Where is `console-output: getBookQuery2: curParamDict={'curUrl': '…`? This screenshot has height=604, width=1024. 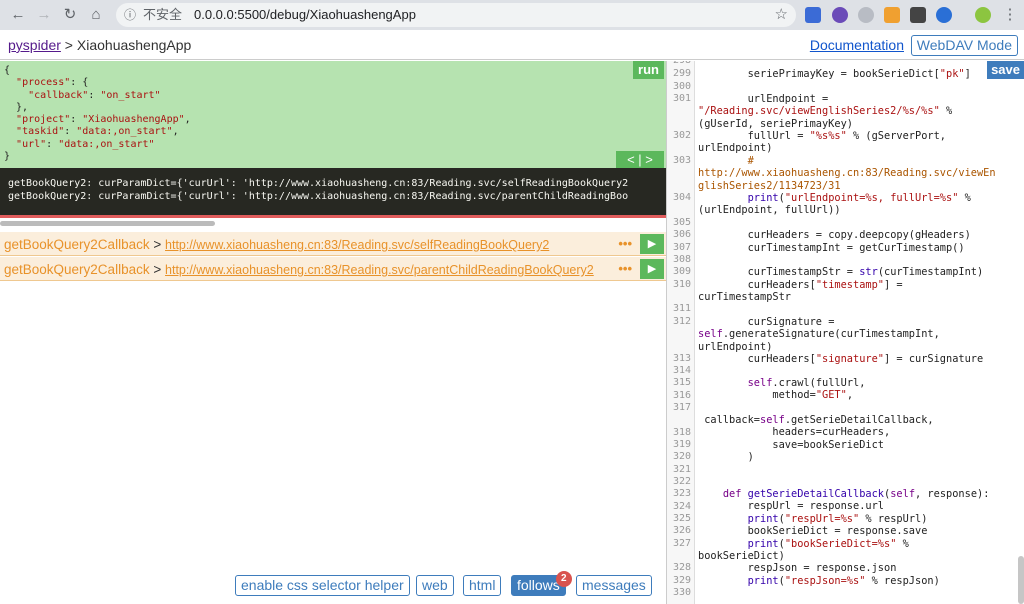 console-output: getBookQuery2: curParamDict={'curUrl': '… is located at coordinates (333, 191).